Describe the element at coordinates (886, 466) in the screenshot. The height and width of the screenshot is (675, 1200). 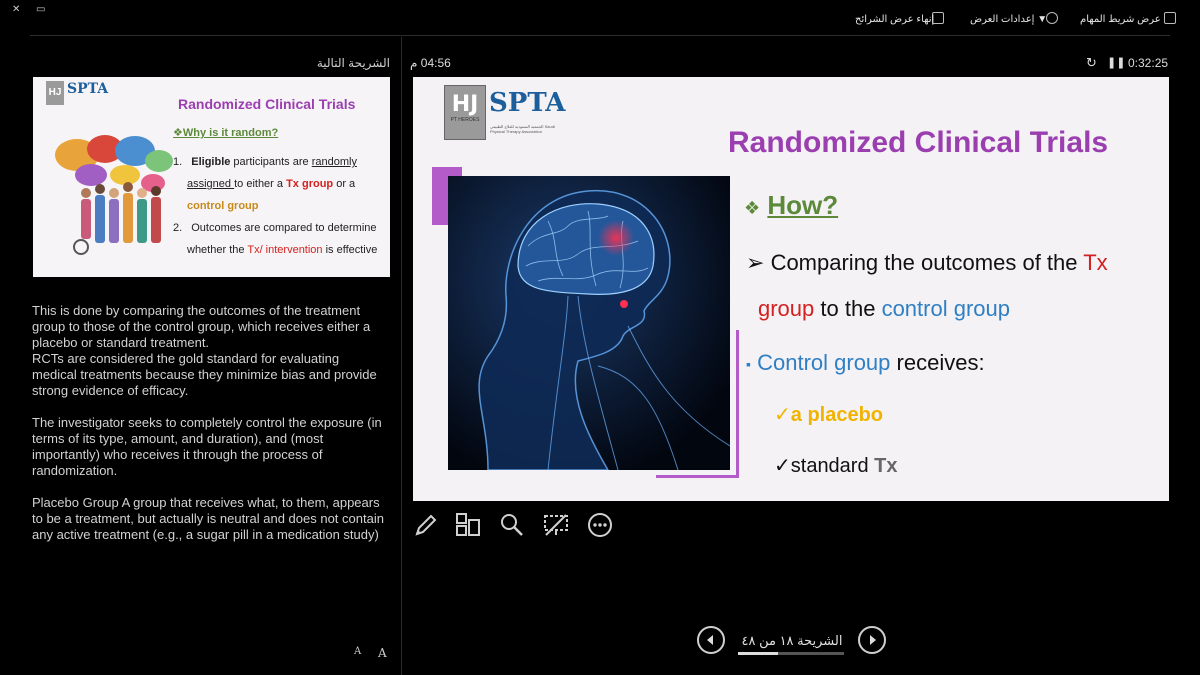
I see `standard-tx-text: Tx` at that location.